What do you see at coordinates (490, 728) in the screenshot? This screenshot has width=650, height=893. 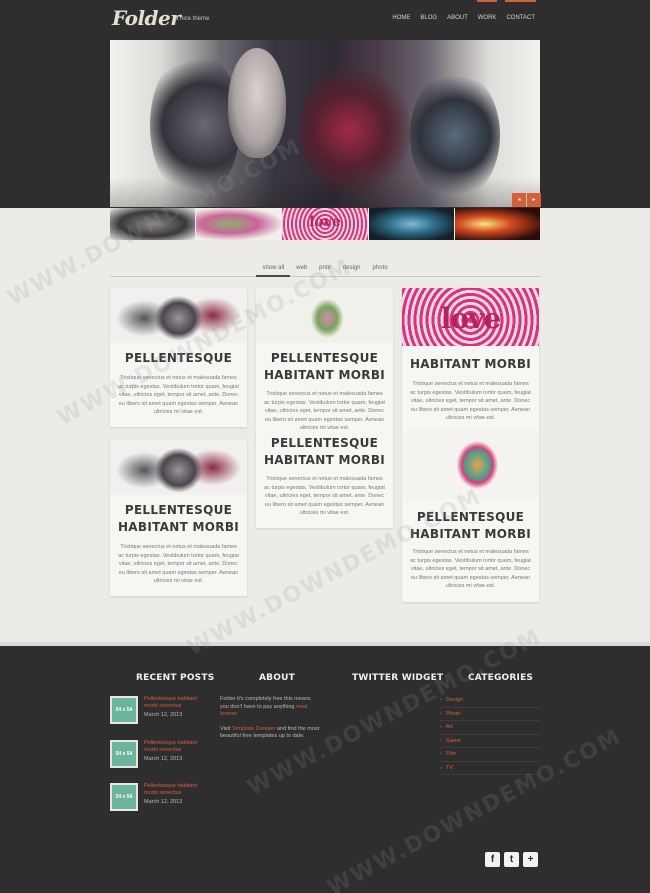 I see `category-art: › Art` at bounding box center [490, 728].